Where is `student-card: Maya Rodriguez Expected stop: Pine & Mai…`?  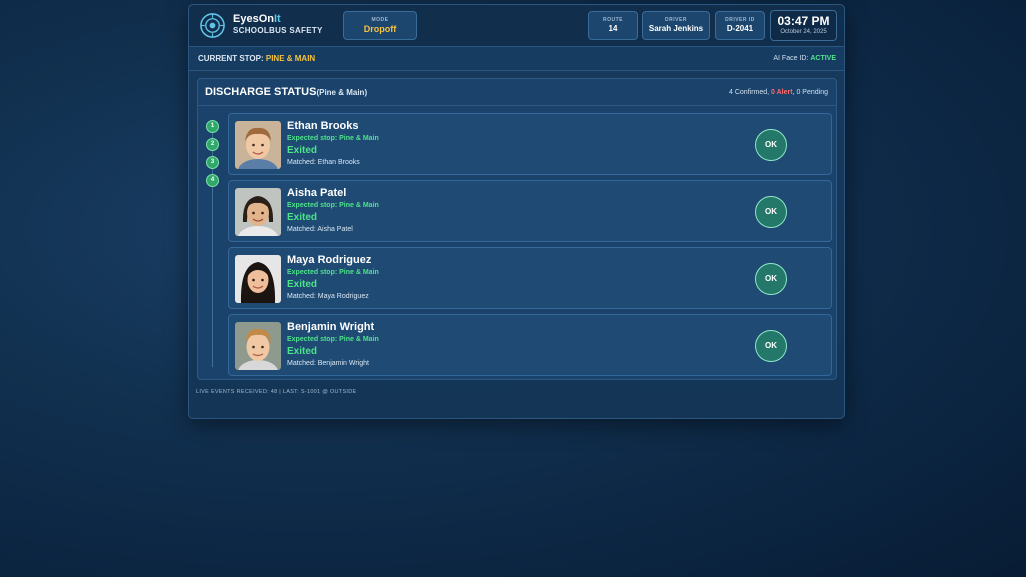
student-card: Maya Rodriguez Expected stop: Pine & Mai… is located at coordinates (530, 278).